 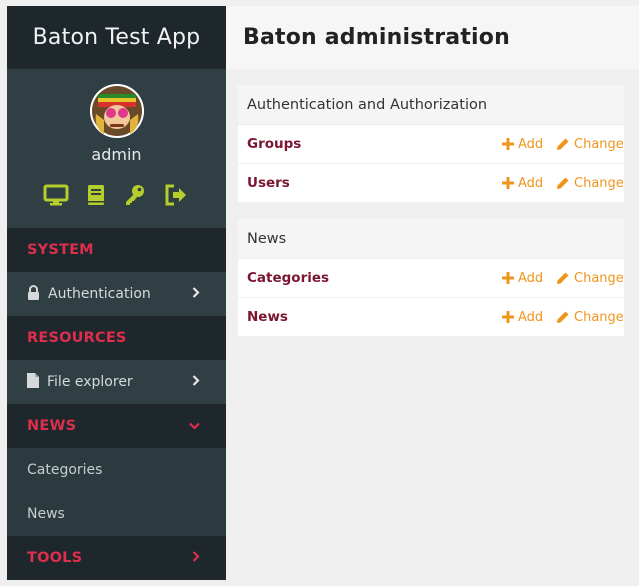 What do you see at coordinates (55, 558) in the screenshot?
I see `section-tools-label: TOOLS` at bounding box center [55, 558].